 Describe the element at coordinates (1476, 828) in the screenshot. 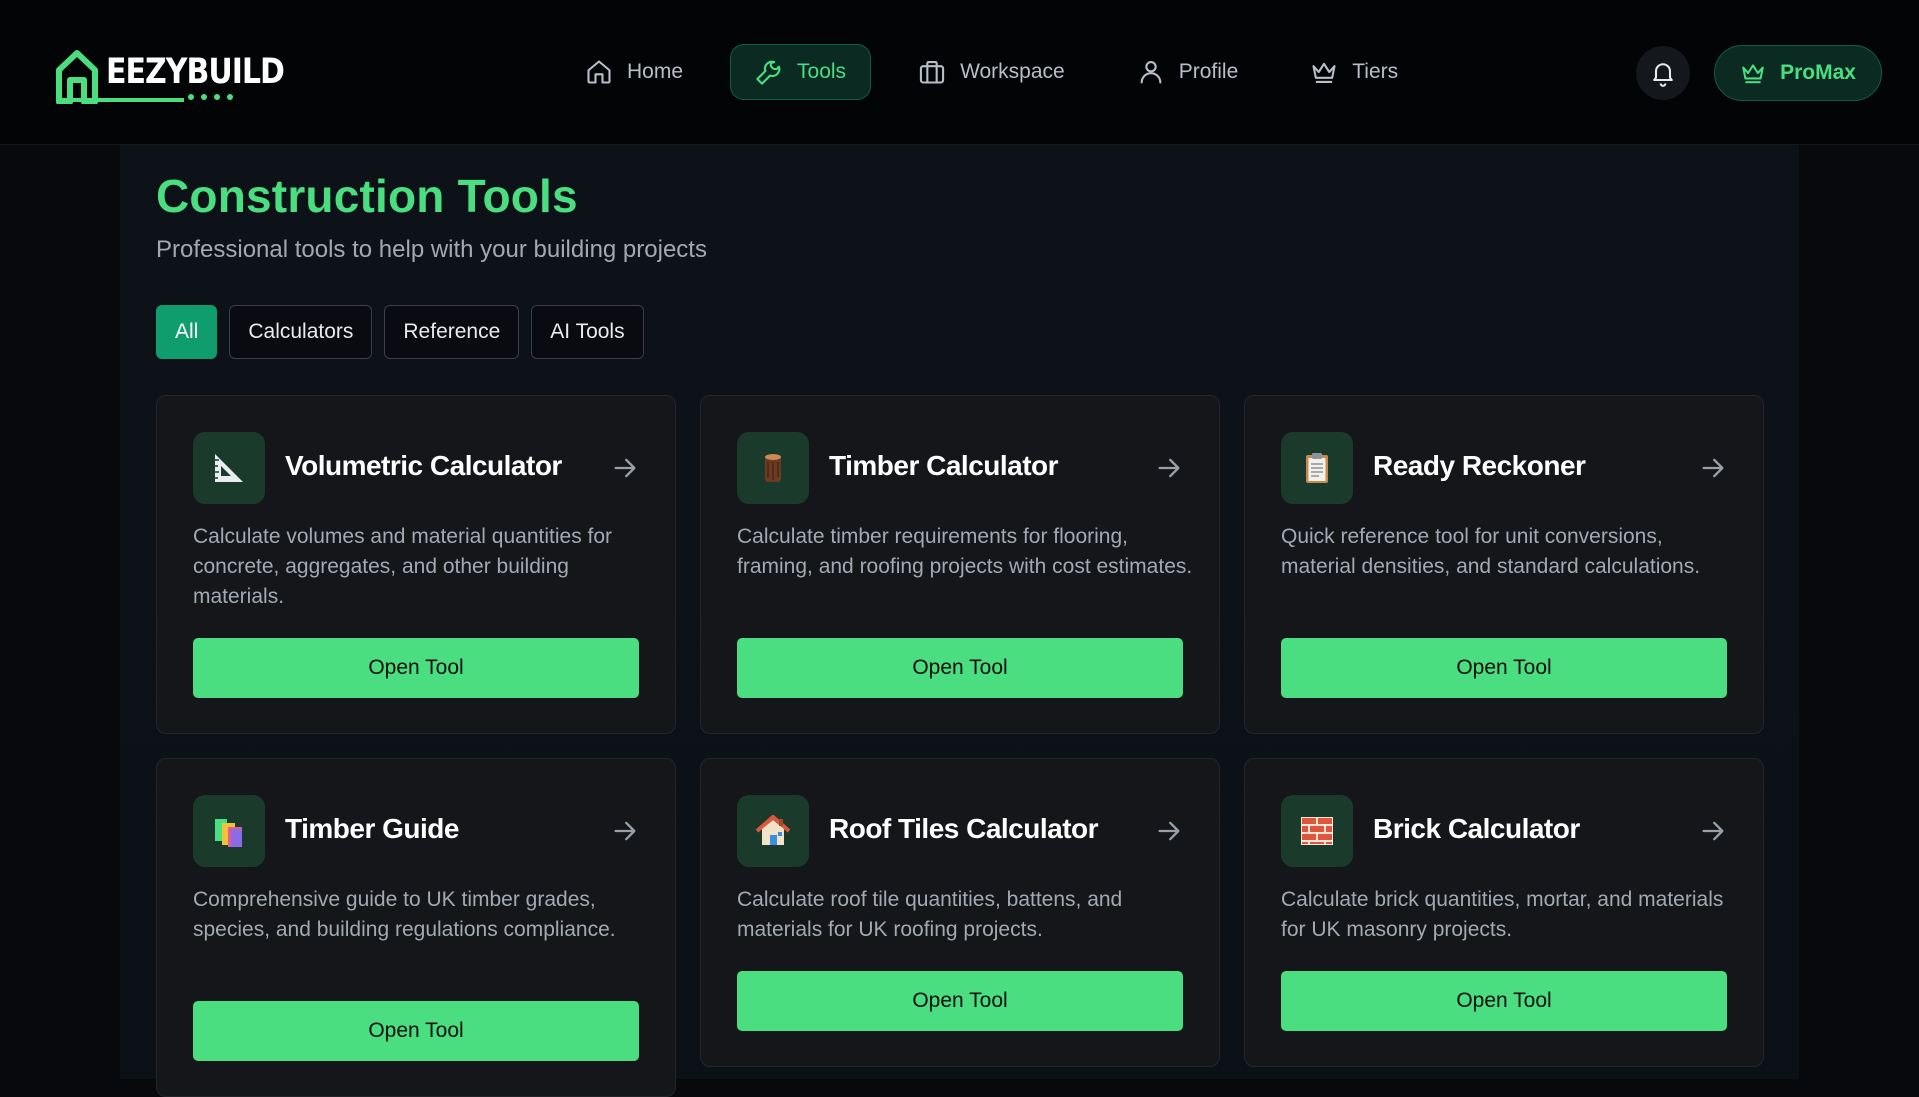

I see `tool-title: Brick Calculator` at that location.